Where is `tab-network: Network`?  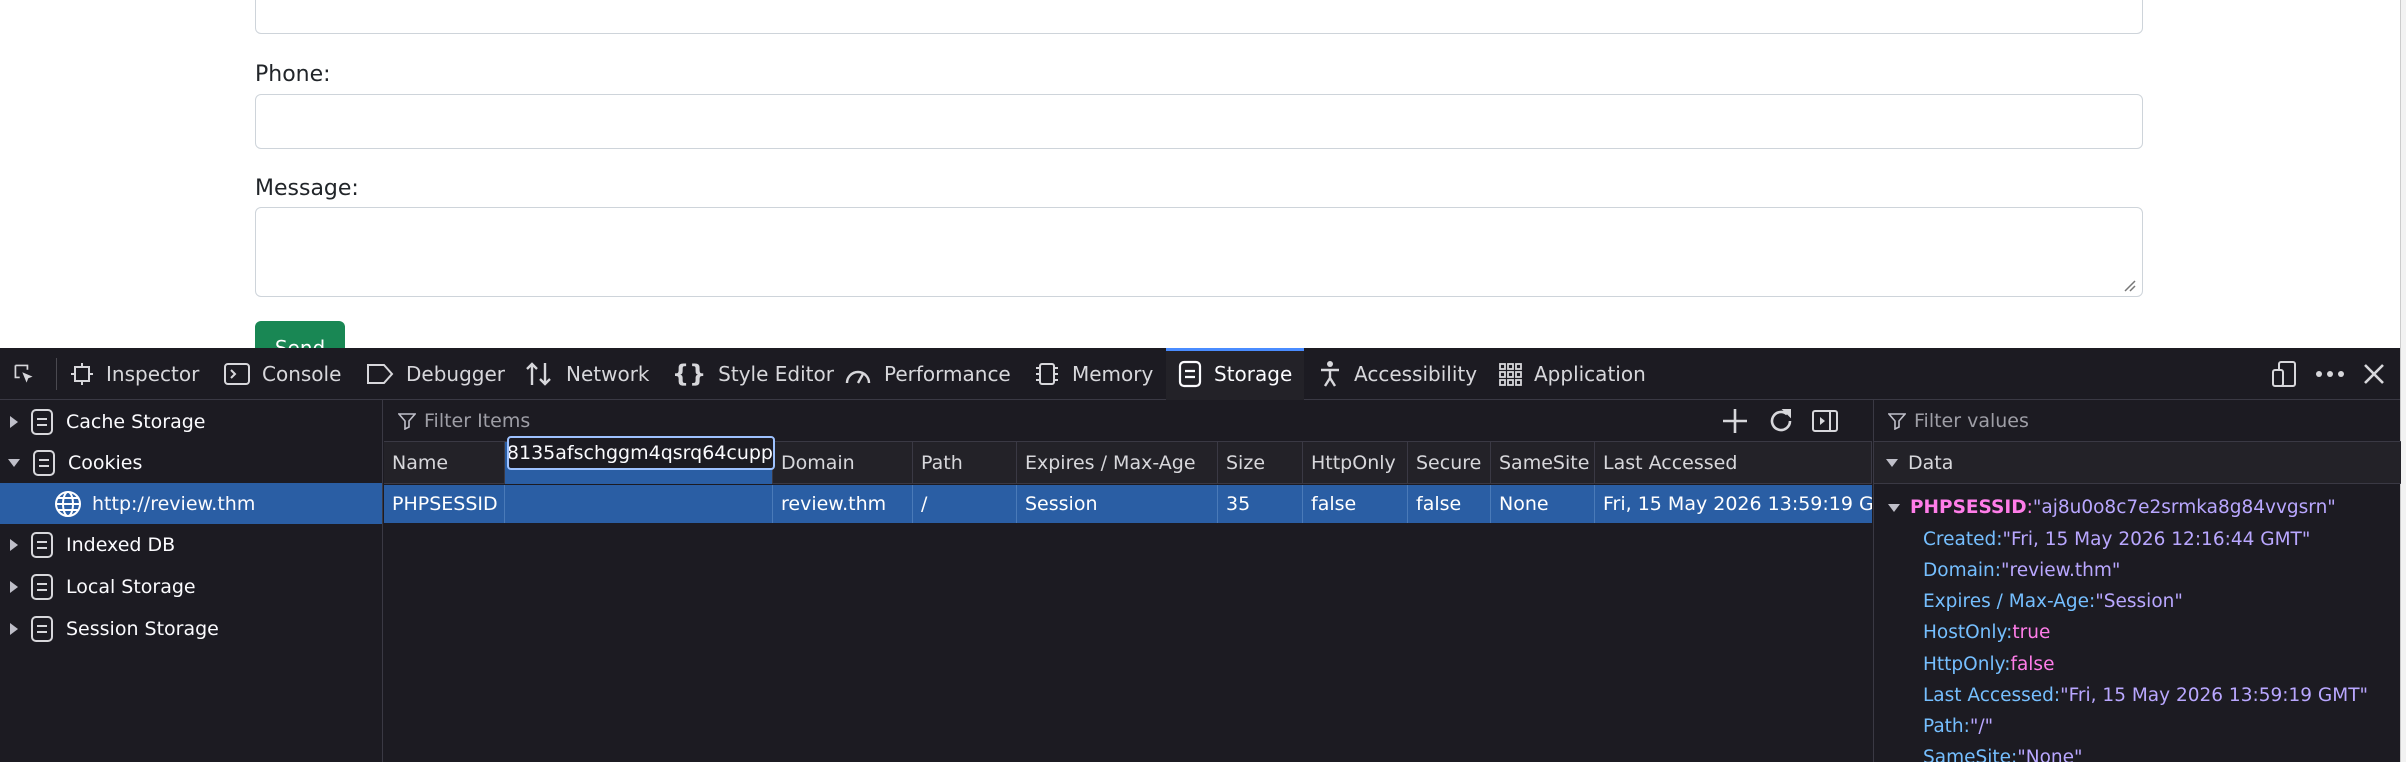 tab-network: Network is located at coordinates (587, 374).